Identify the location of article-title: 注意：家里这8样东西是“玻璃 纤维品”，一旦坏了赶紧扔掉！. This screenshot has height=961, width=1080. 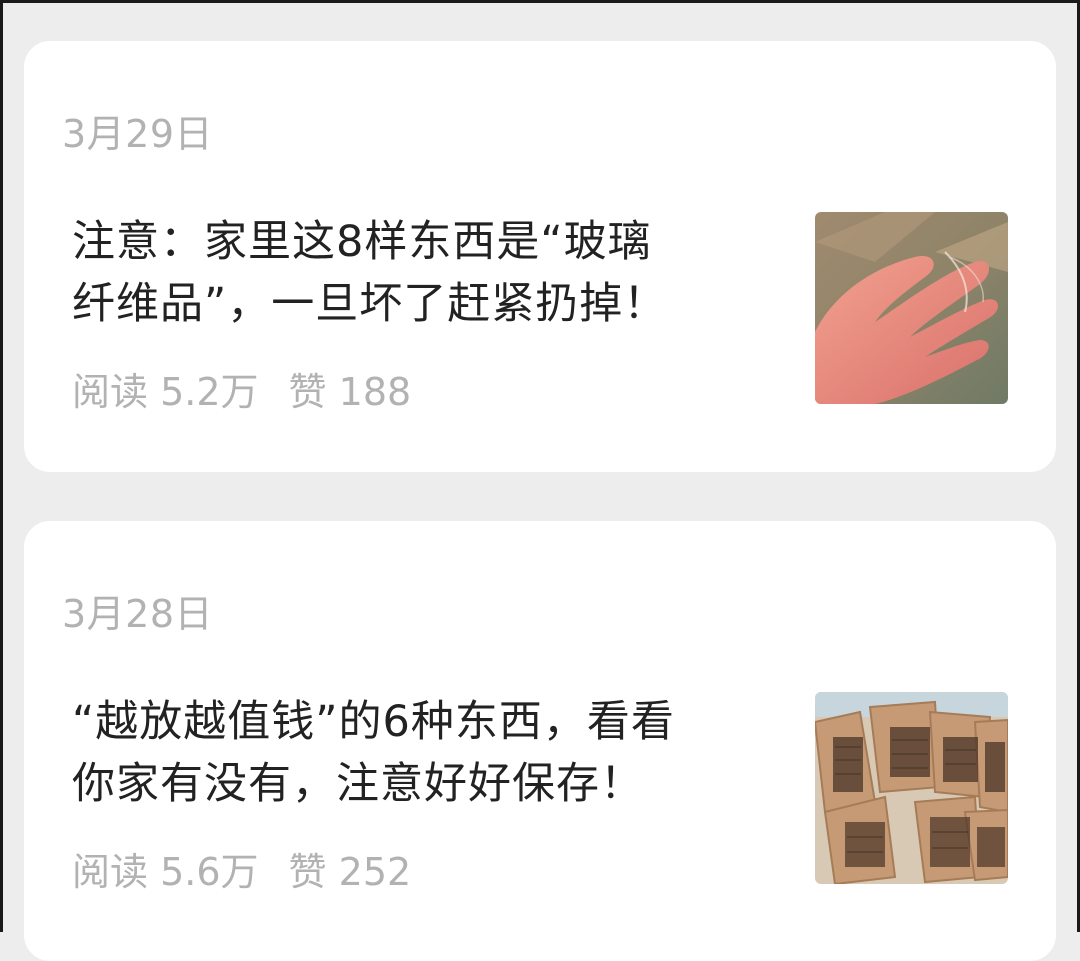
(422, 273).